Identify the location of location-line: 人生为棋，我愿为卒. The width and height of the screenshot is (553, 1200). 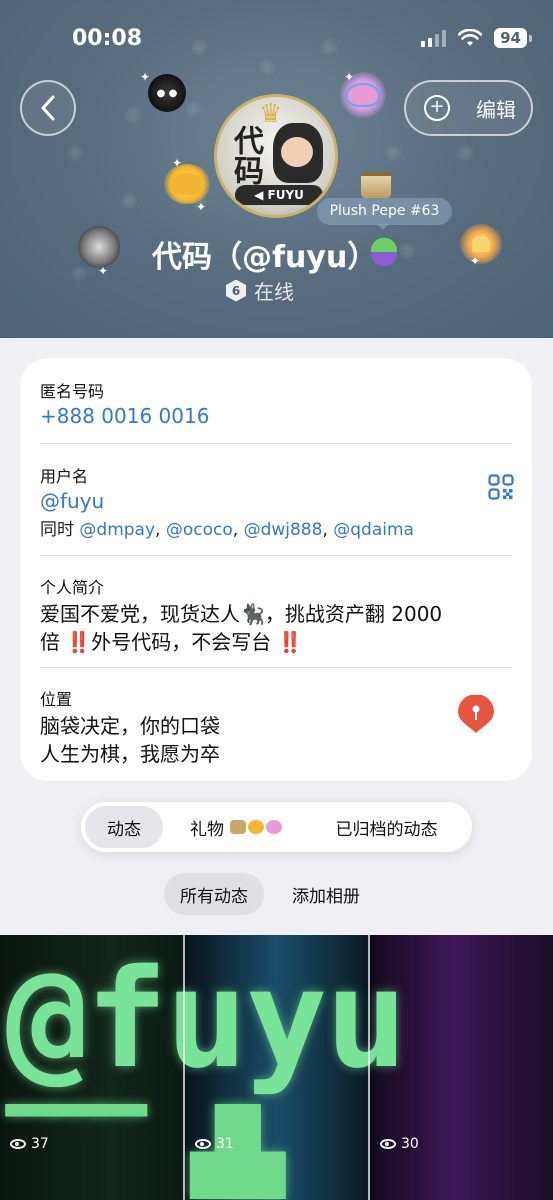
(130, 754).